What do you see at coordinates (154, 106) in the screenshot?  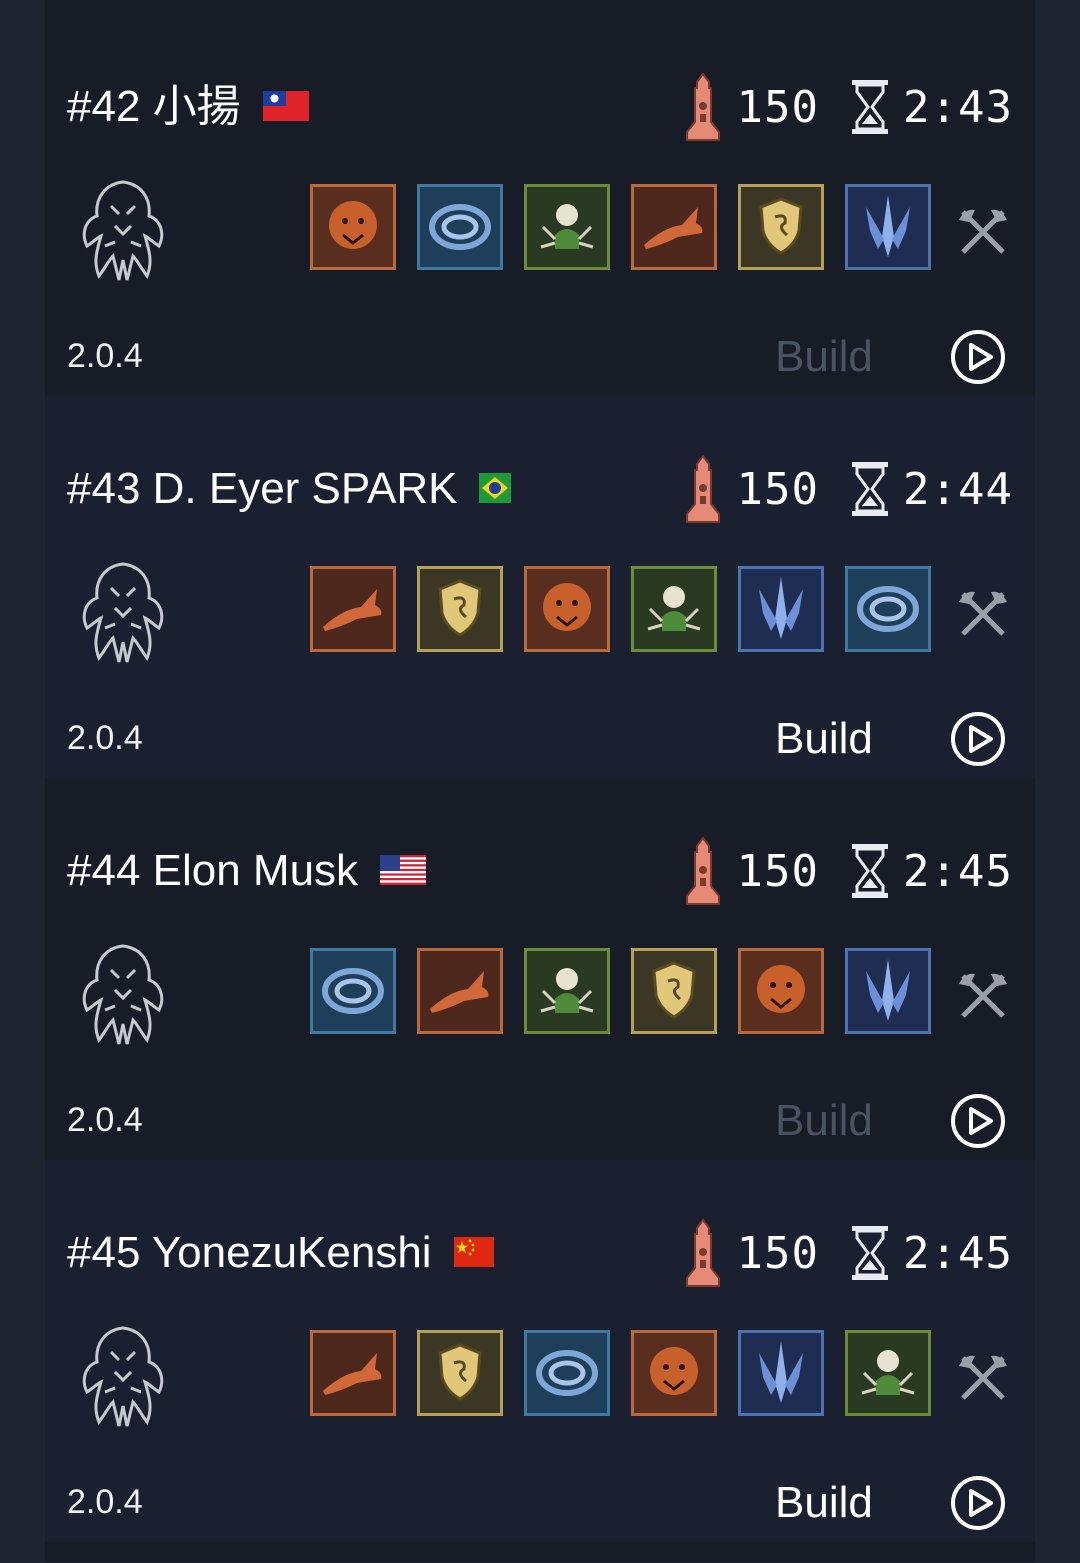 I see `rank-and-name: #42 小揚` at bounding box center [154, 106].